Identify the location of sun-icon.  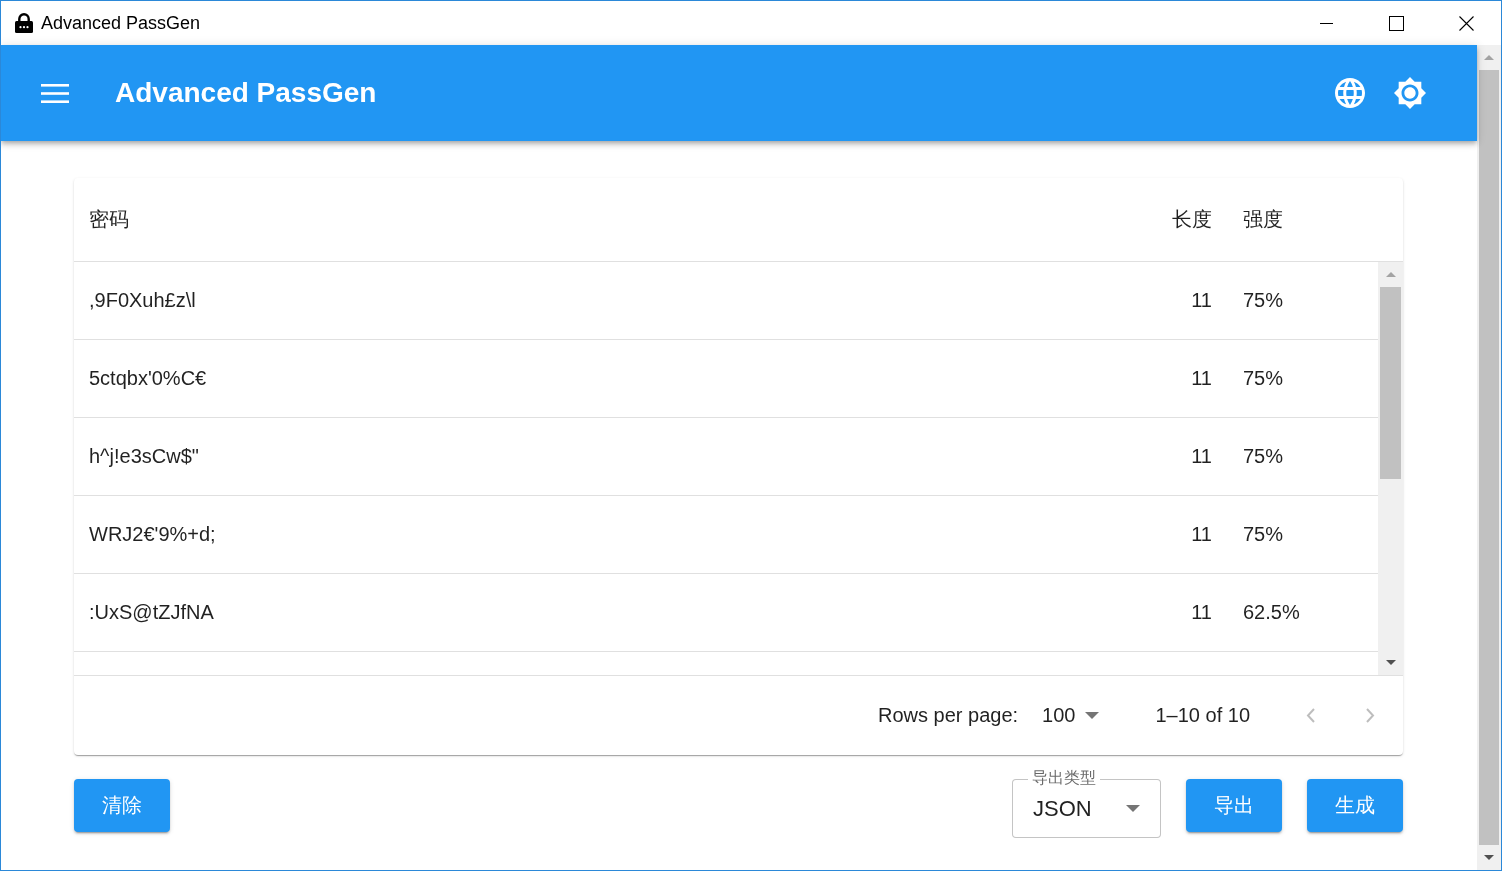
(1410, 93).